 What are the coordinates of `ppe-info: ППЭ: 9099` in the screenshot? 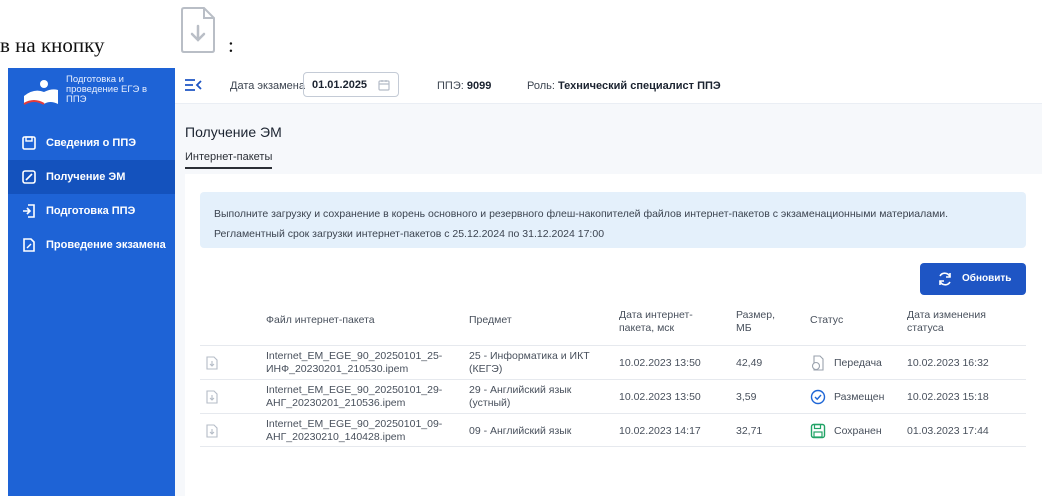 It's located at (464, 86).